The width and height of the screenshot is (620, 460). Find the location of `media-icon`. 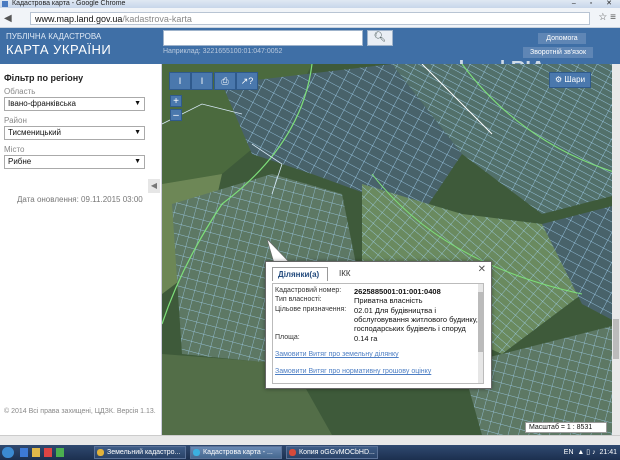

media-icon is located at coordinates (48, 452).